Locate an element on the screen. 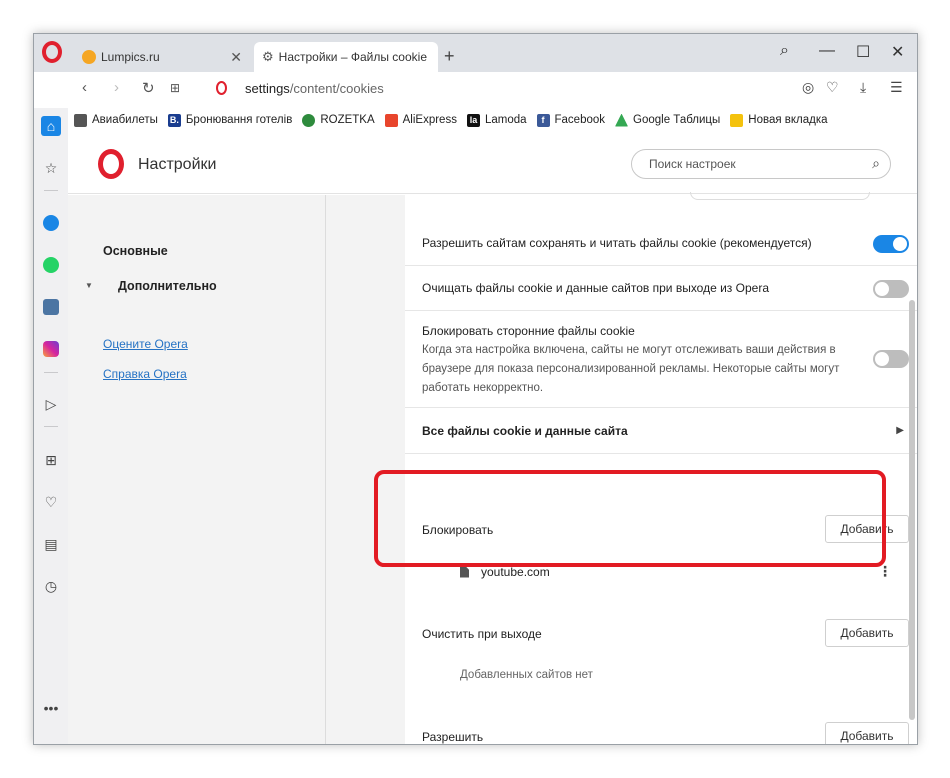 The height and width of the screenshot is (778, 950). block-third-party-label: Блокировать сторонние файлы cookie is located at coordinates (528, 331).